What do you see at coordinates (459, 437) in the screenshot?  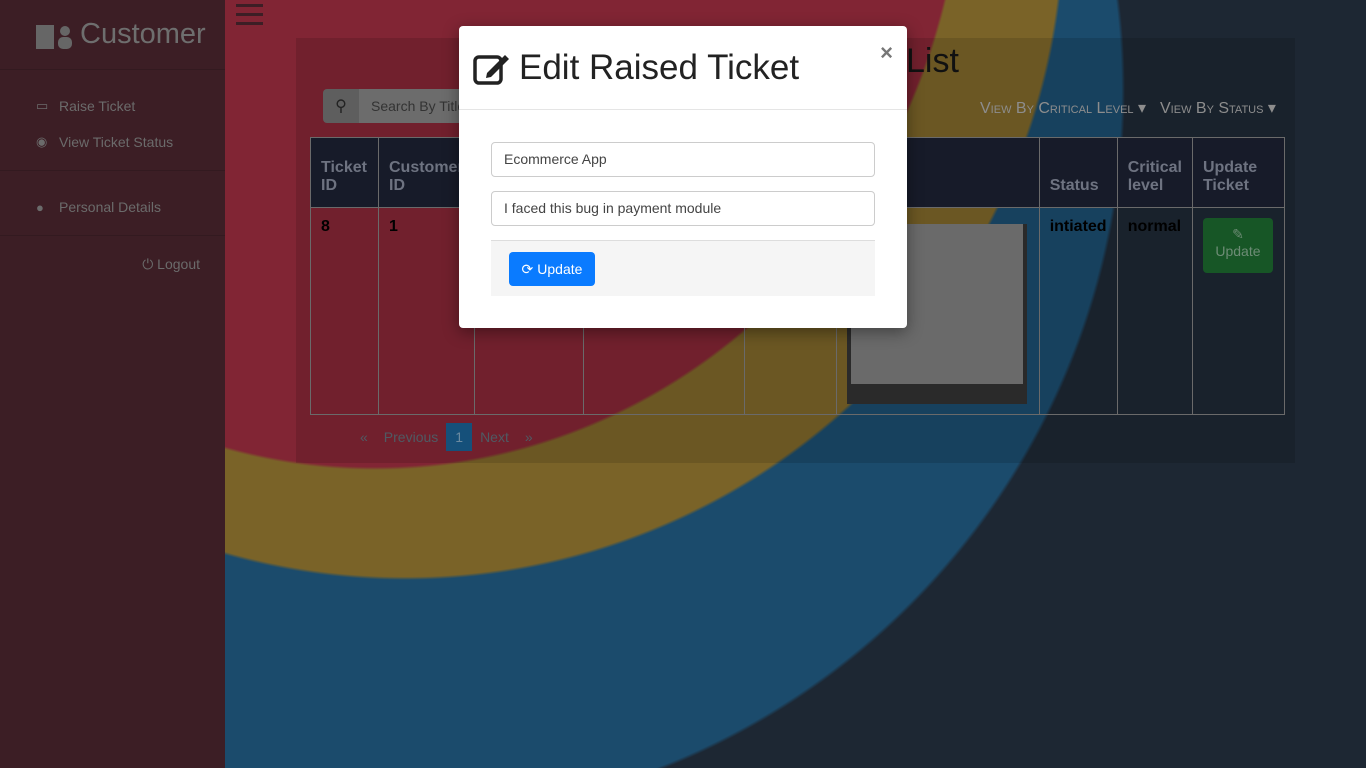 I see `page-1: 1` at bounding box center [459, 437].